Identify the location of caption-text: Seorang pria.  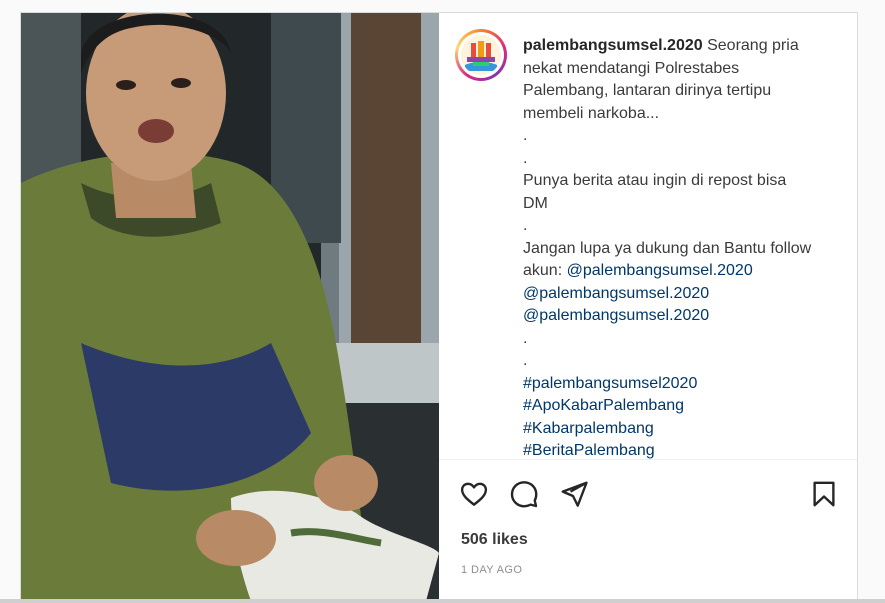
(753, 45).